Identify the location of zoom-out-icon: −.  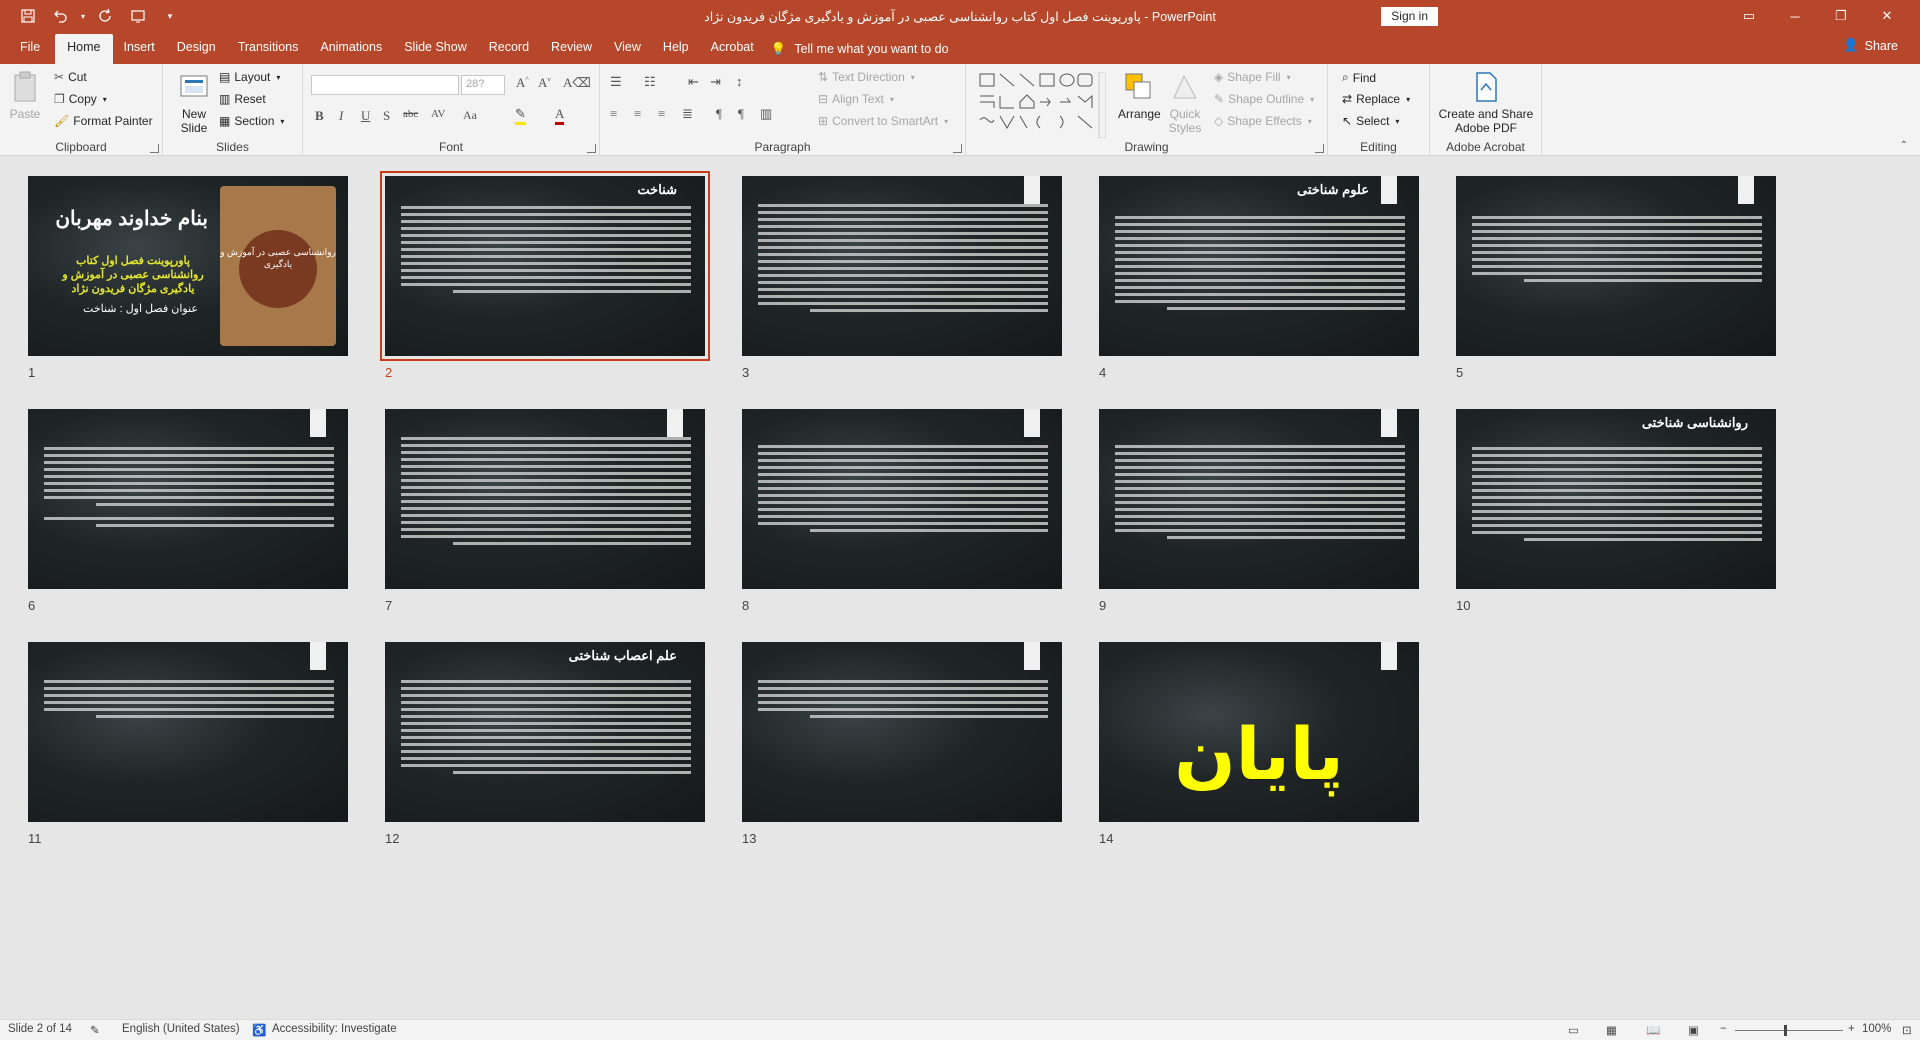
(1723, 1029).